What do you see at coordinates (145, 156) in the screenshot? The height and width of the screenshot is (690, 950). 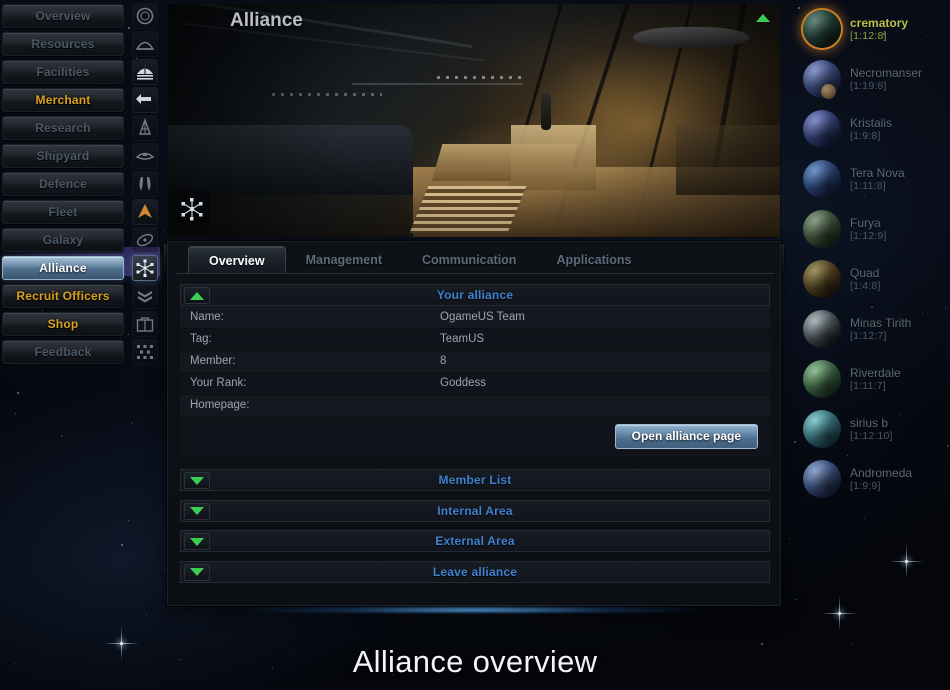 I see `shipyard-icon` at bounding box center [145, 156].